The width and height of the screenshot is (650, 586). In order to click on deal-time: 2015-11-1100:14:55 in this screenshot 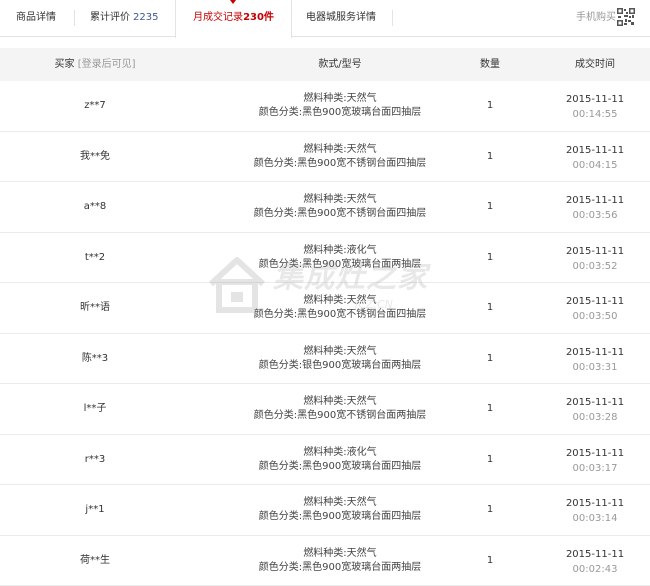, I will do `click(595, 107)`.